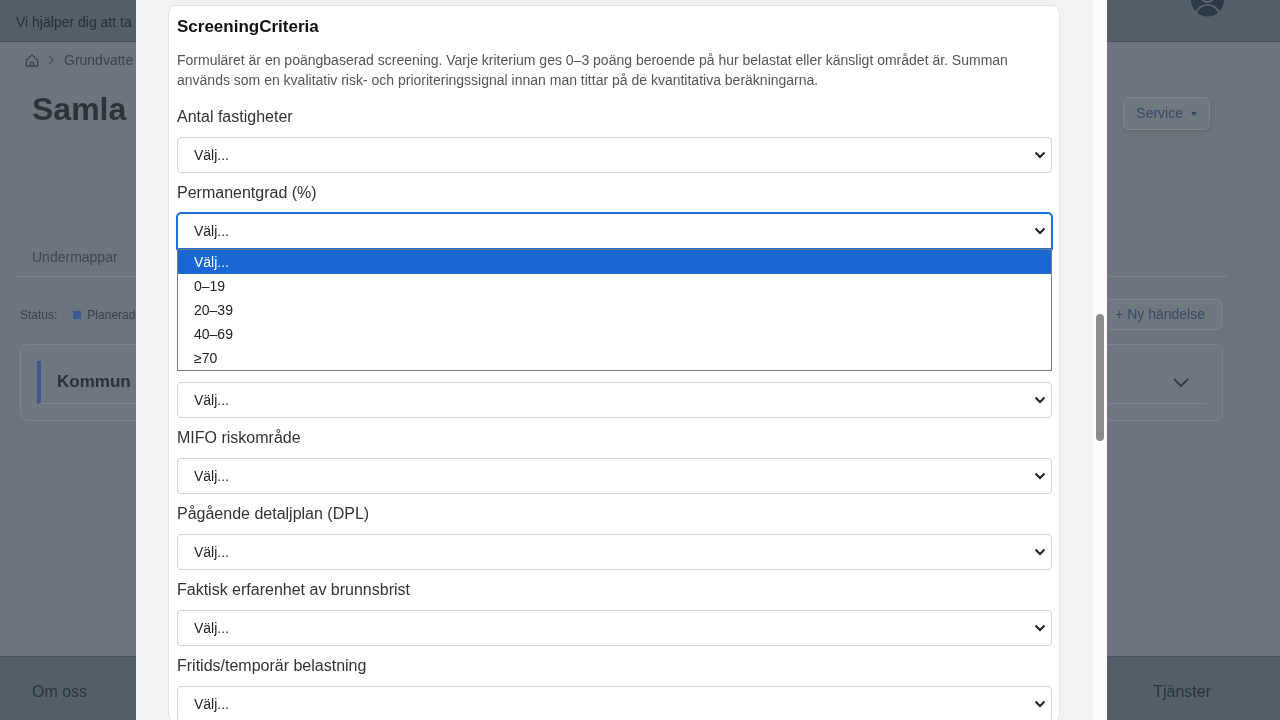 The width and height of the screenshot is (1280, 720). I want to click on field-label: Permanentgrad (%), so click(247, 193).